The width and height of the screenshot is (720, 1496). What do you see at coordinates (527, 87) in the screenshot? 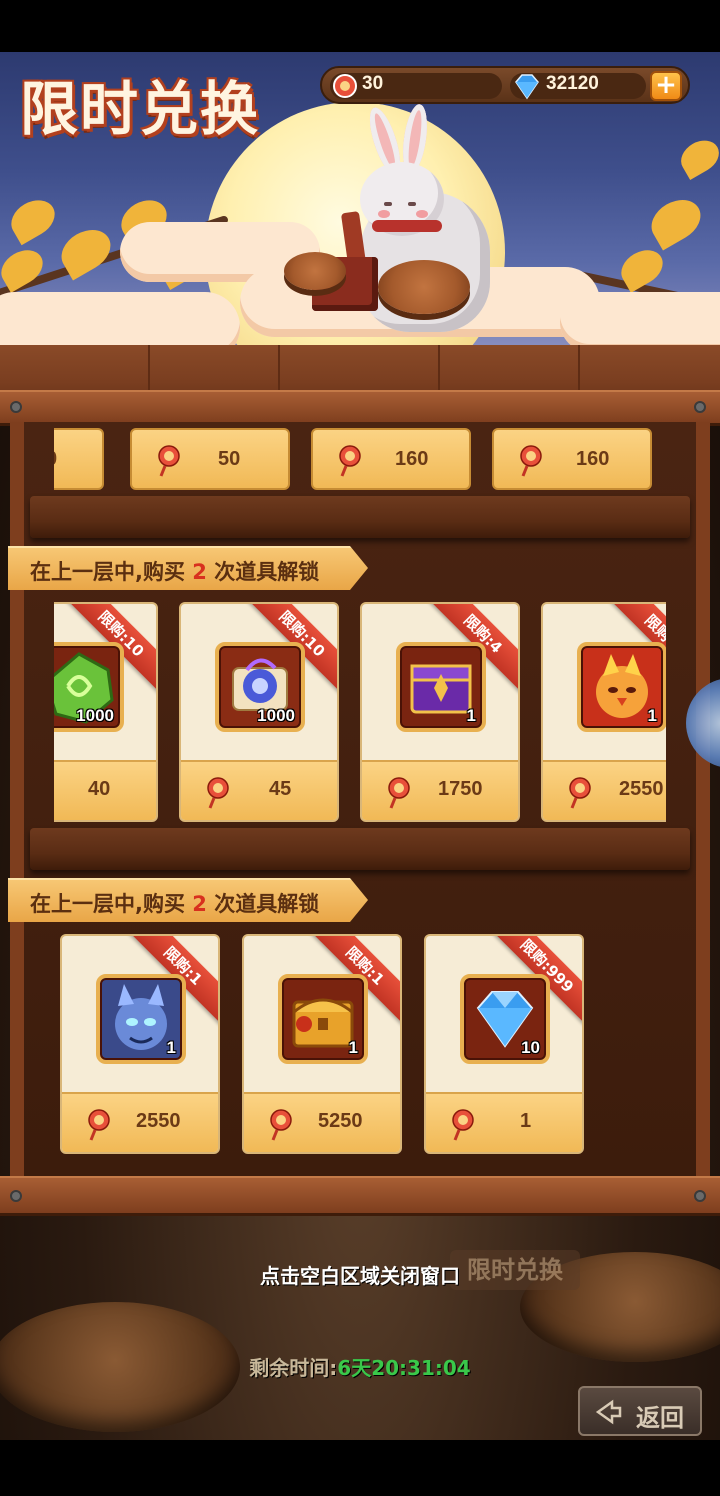
I see `diamond-icon` at bounding box center [527, 87].